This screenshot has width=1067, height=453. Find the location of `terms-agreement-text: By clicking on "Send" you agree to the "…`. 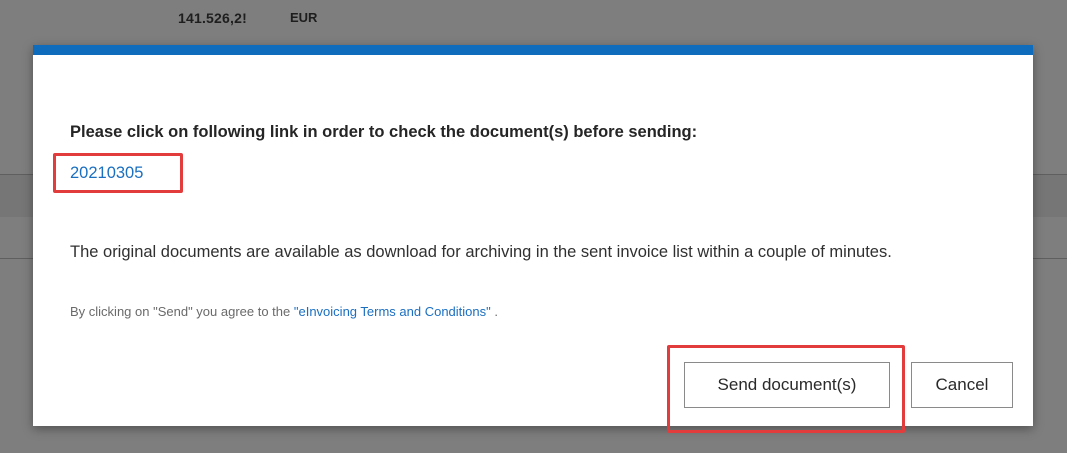

terms-agreement-text: By clicking on "Send" you agree to the "… is located at coordinates (284, 311).